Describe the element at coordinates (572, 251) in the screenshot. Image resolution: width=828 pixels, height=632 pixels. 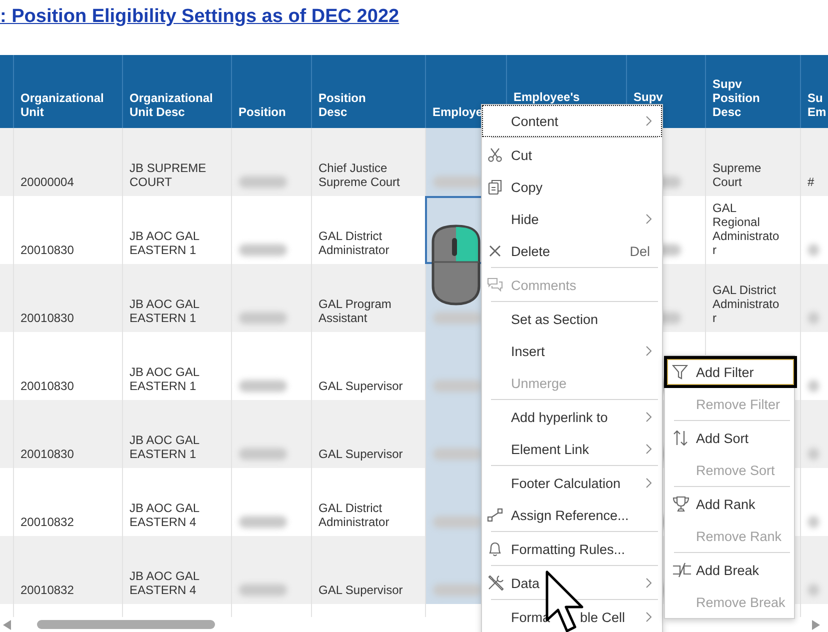
I see `menu-item: Delete Del` at that location.